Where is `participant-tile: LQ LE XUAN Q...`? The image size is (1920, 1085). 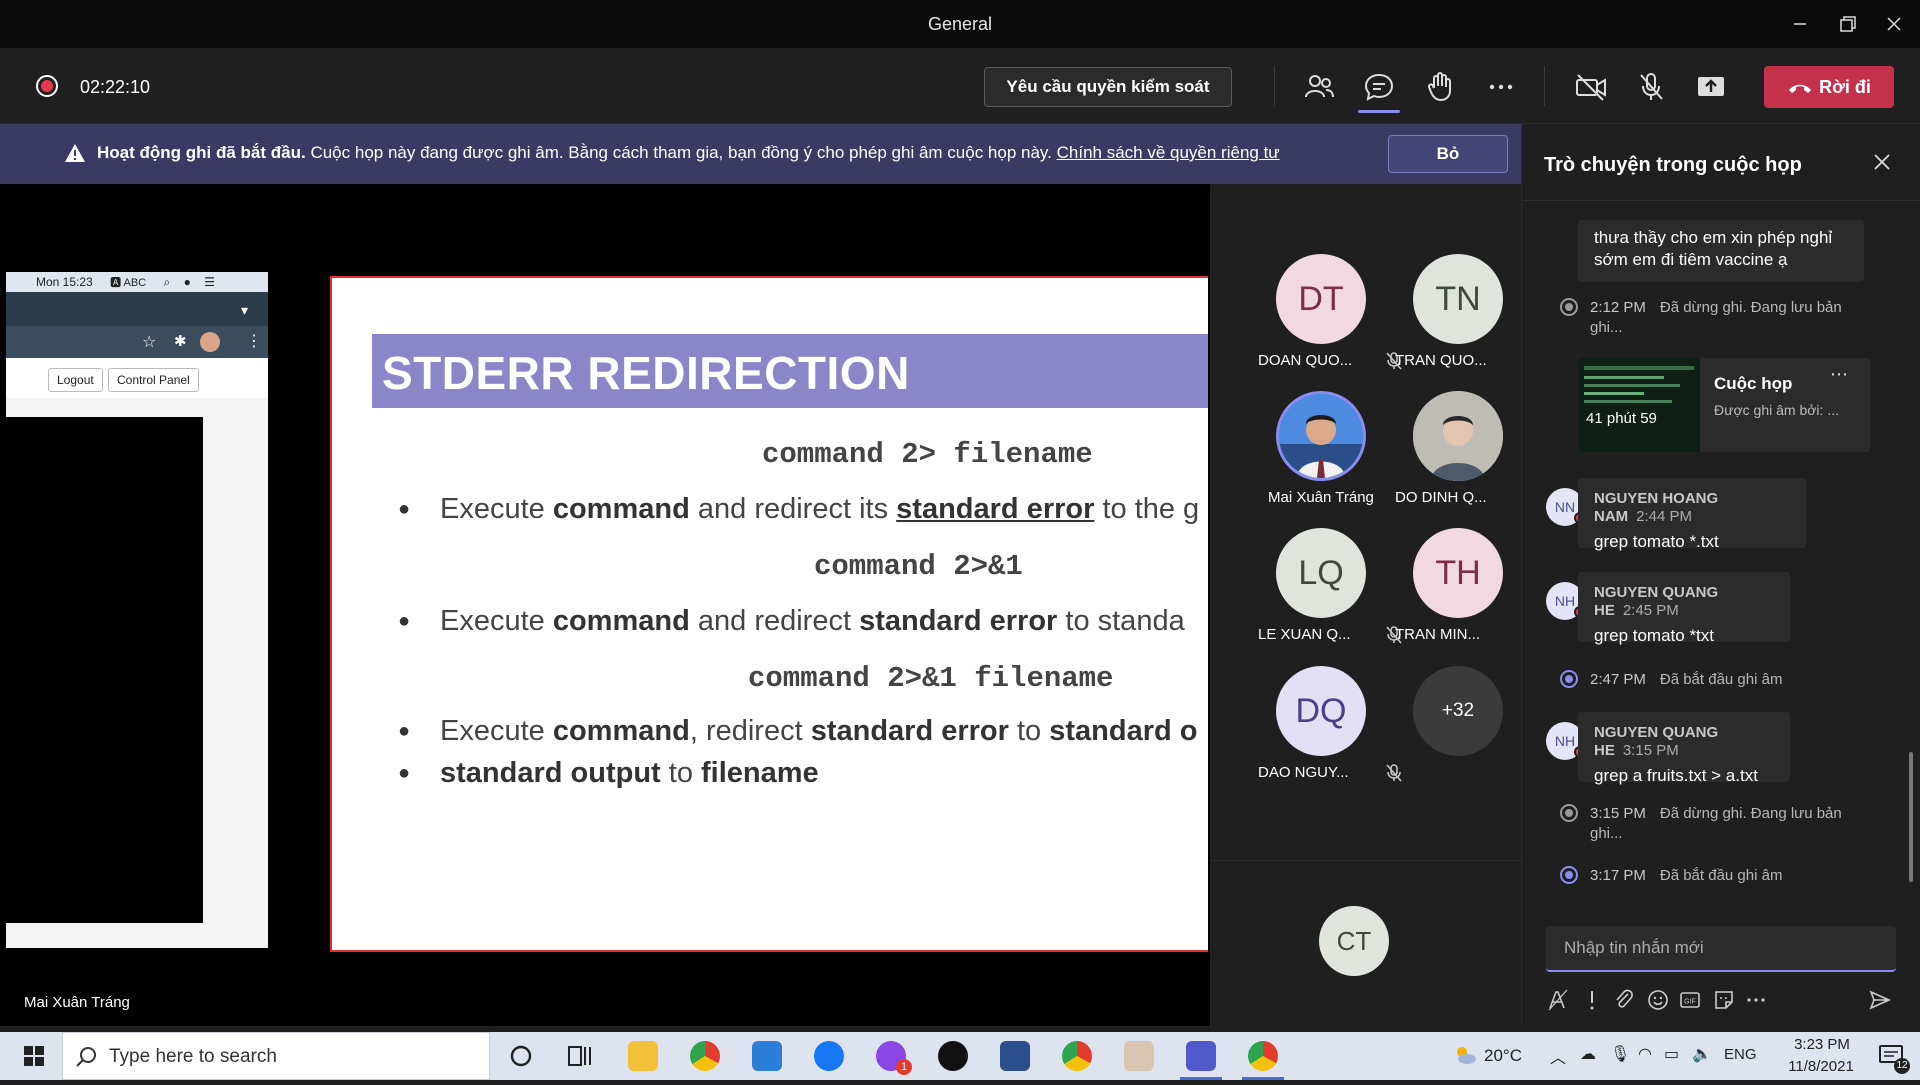 participant-tile: LQ LE XUAN Q... is located at coordinates (1330, 595).